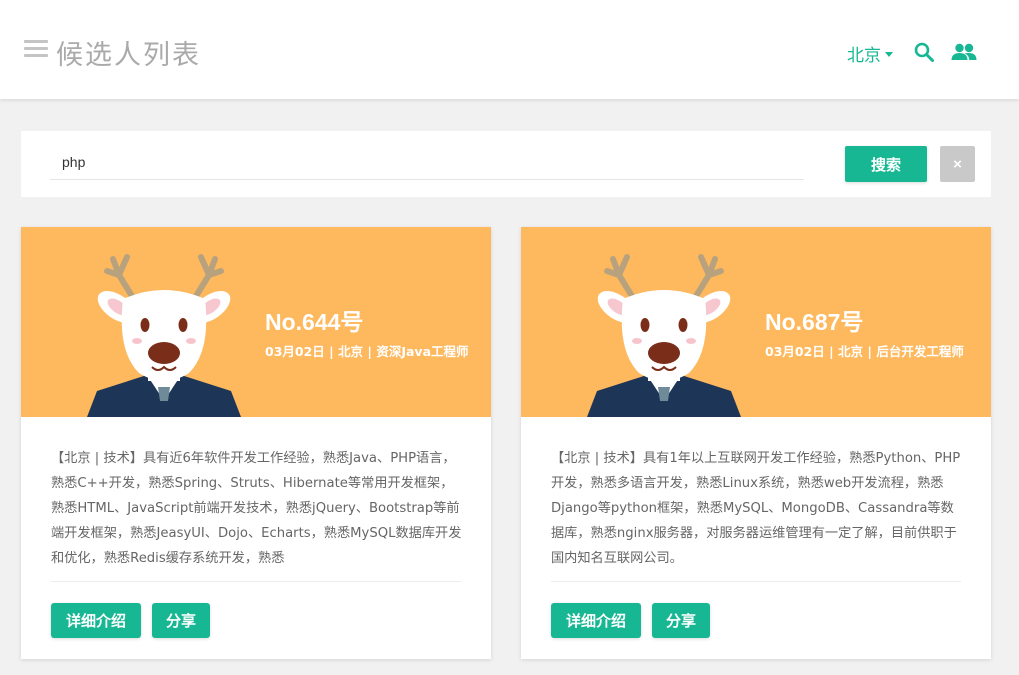 The width and height of the screenshot is (1019, 675). What do you see at coordinates (889, 54) in the screenshot?
I see `caret-down-icon` at bounding box center [889, 54].